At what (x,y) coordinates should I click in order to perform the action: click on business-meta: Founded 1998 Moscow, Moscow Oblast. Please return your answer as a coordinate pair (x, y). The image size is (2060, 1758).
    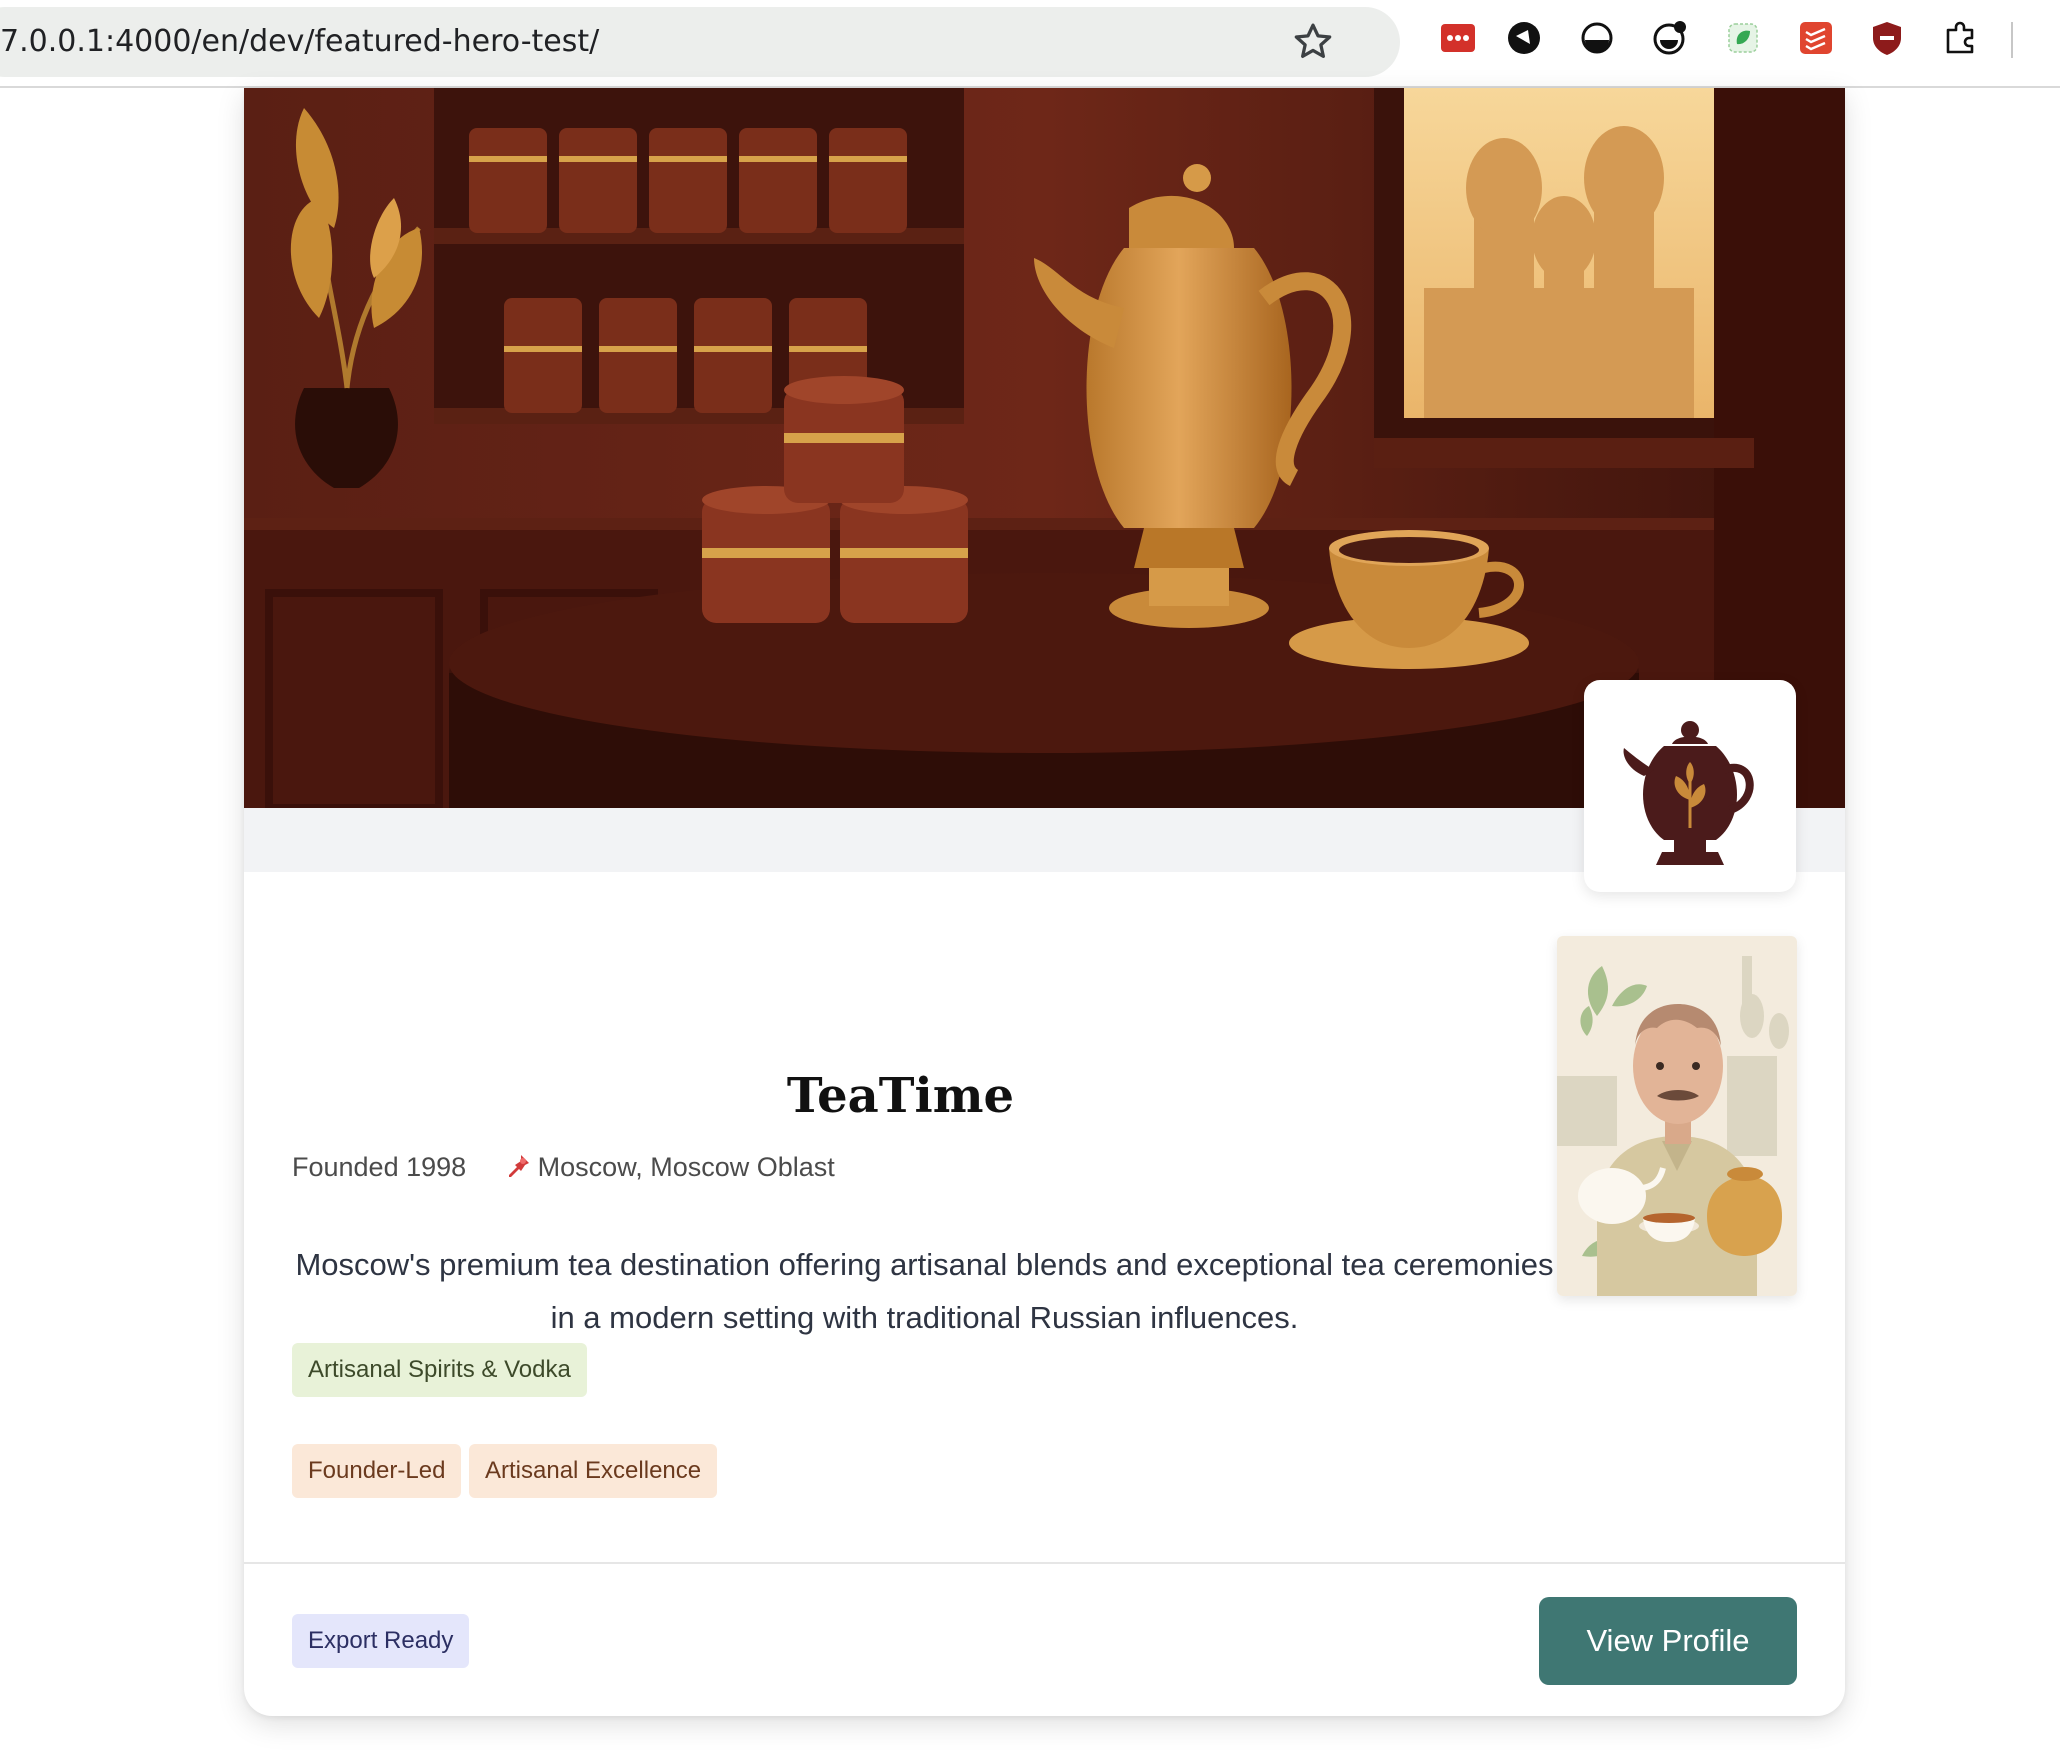
    Looking at the image, I should click on (563, 1167).